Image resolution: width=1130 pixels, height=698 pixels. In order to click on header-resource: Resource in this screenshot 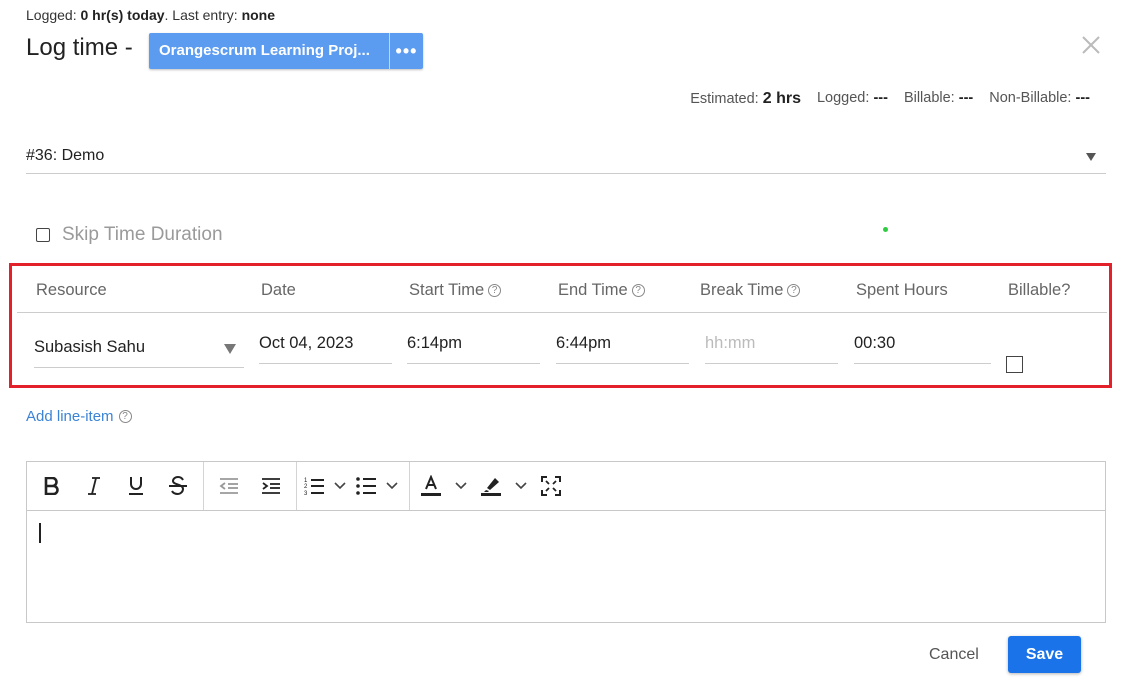, I will do `click(71, 290)`.